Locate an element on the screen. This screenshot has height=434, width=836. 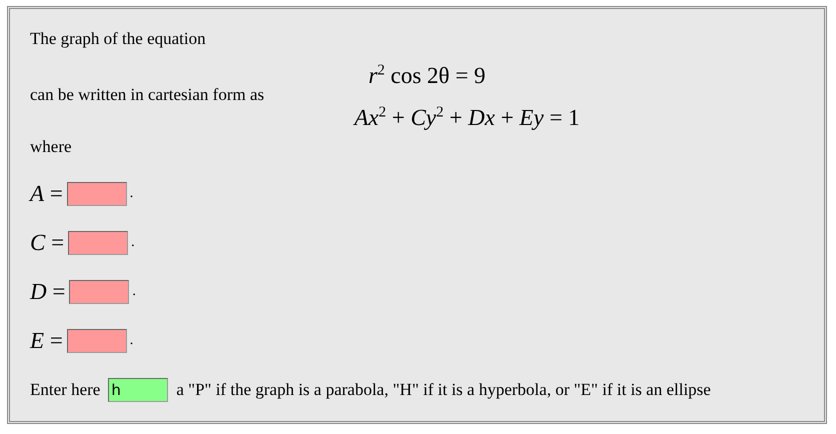
transition-text: can be written in cartesian form as is located at coordinates (148, 95).